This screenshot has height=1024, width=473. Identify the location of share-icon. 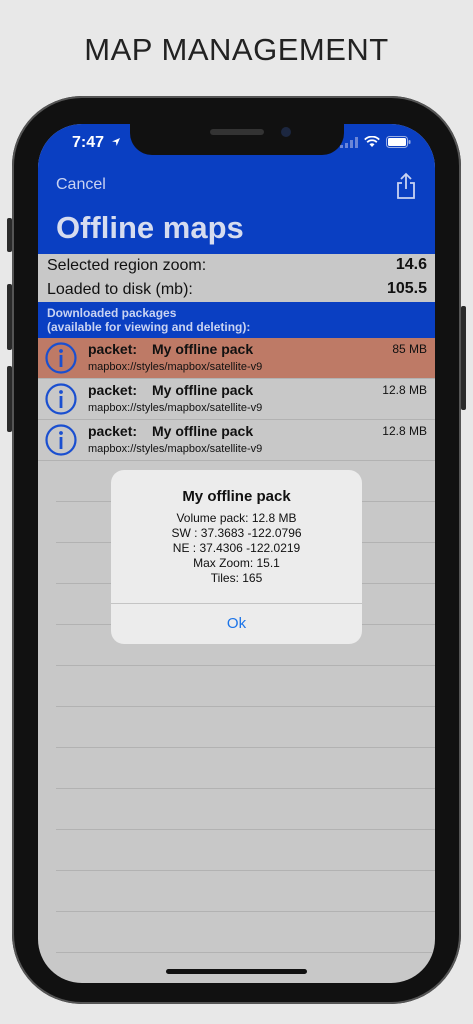
(406, 186).